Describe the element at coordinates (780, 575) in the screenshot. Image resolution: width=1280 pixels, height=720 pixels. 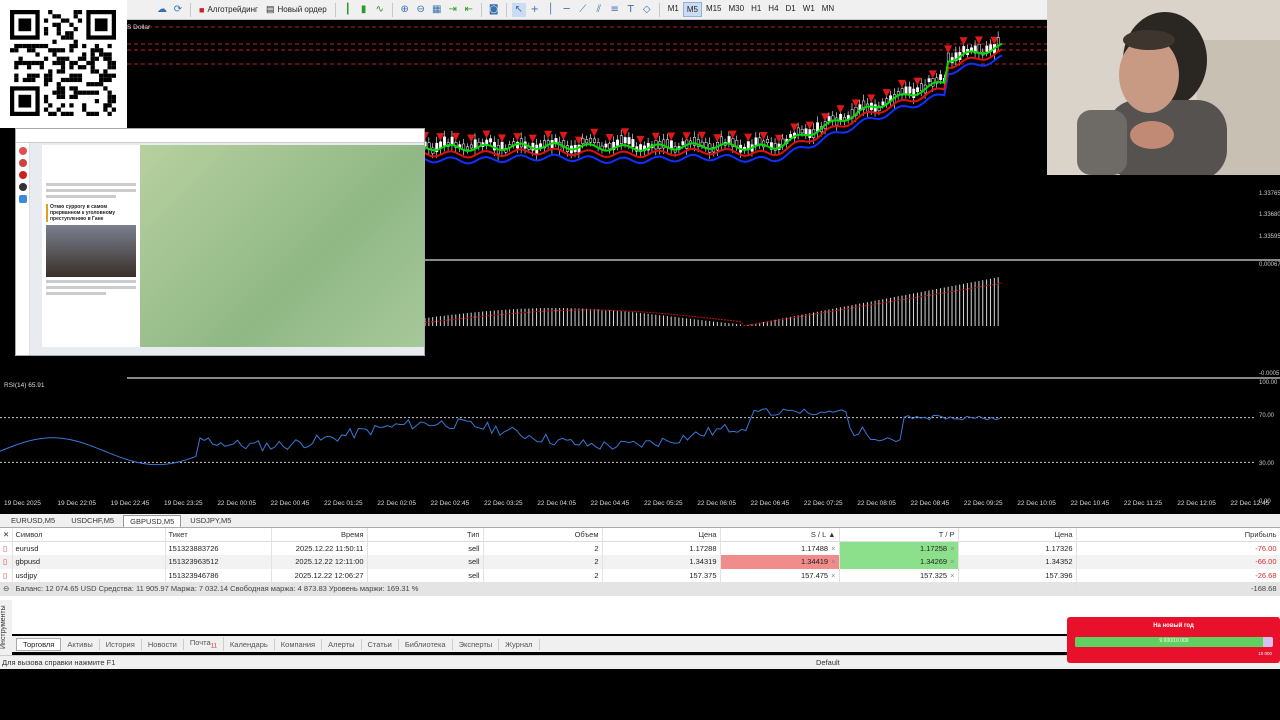
I see `cell-sl: 157.475 ×` at that location.